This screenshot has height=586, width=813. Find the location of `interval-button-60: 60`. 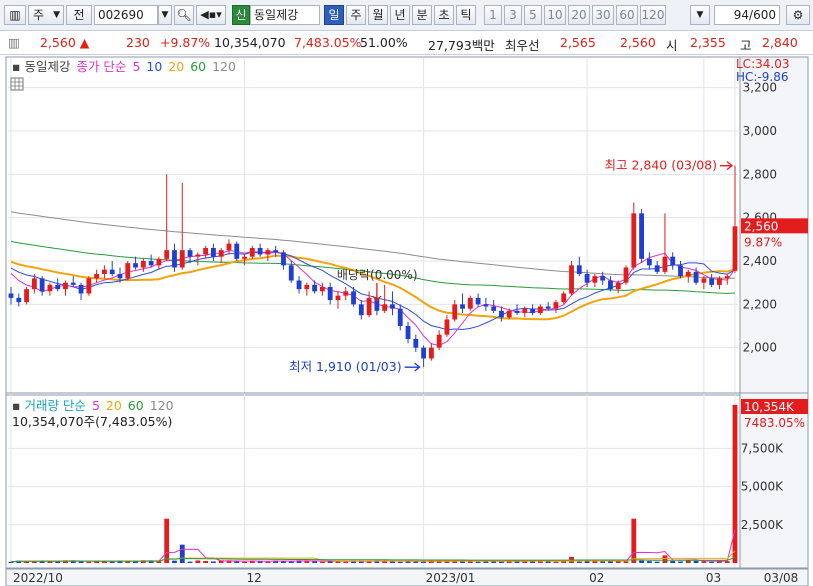

interval-button-60: 60 is located at coordinates (627, 15).